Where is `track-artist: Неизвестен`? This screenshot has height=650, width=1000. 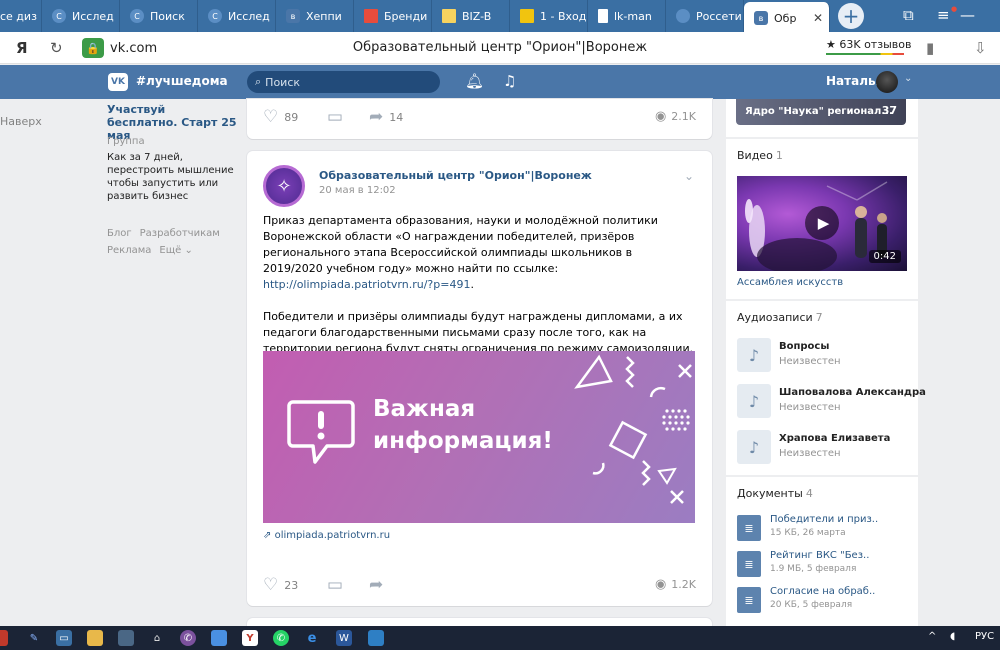 track-artist: Неизвестен is located at coordinates (810, 453).